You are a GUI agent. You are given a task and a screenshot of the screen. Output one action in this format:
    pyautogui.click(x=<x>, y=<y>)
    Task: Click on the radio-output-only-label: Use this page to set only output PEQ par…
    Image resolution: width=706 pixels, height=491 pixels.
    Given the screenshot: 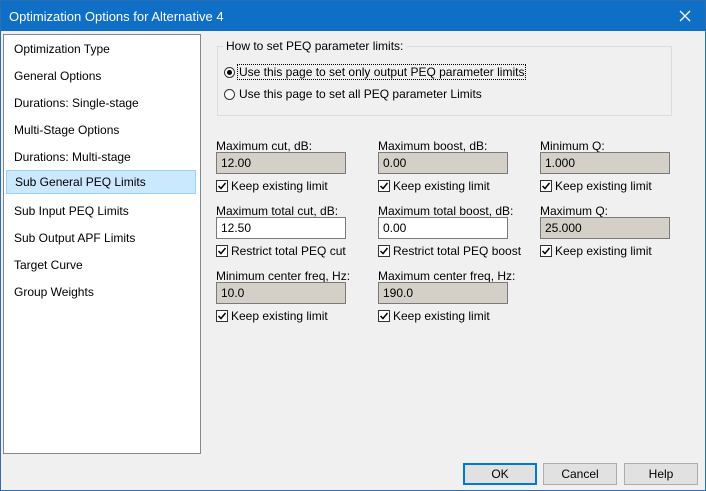 What is the action you would take?
    pyautogui.click(x=381, y=72)
    